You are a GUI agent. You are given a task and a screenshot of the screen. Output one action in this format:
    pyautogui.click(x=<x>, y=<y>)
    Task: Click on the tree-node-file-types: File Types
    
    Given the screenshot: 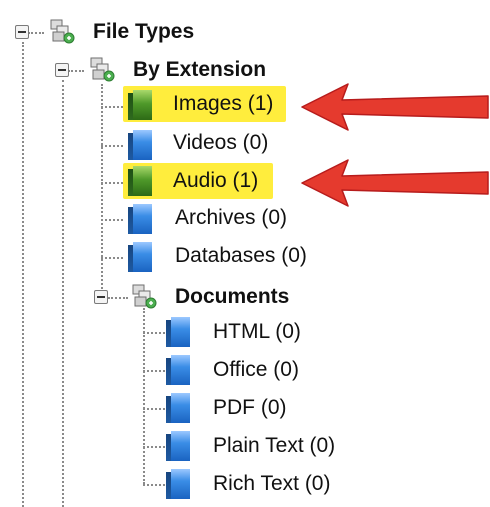 What is the action you would take?
    pyautogui.click(x=143, y=32)
    